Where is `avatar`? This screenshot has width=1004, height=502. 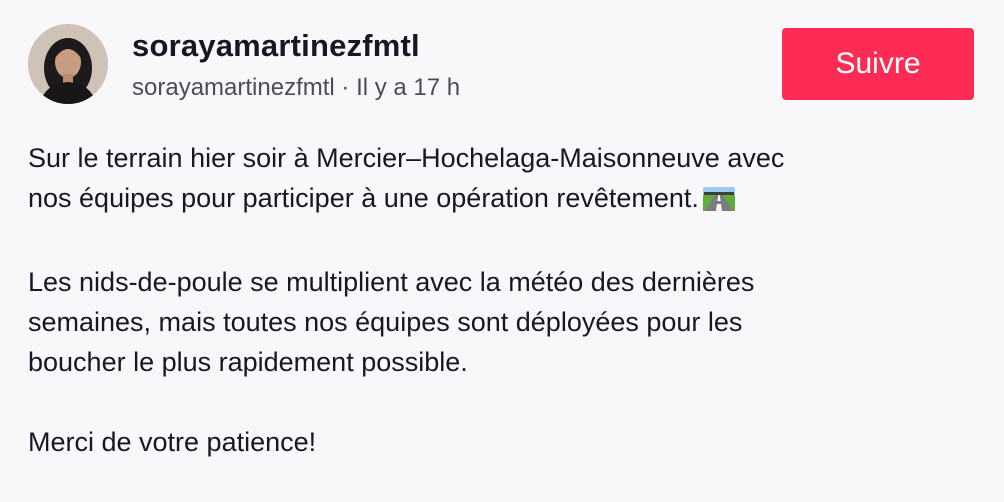
avatar is located at coordinates (68, 64).